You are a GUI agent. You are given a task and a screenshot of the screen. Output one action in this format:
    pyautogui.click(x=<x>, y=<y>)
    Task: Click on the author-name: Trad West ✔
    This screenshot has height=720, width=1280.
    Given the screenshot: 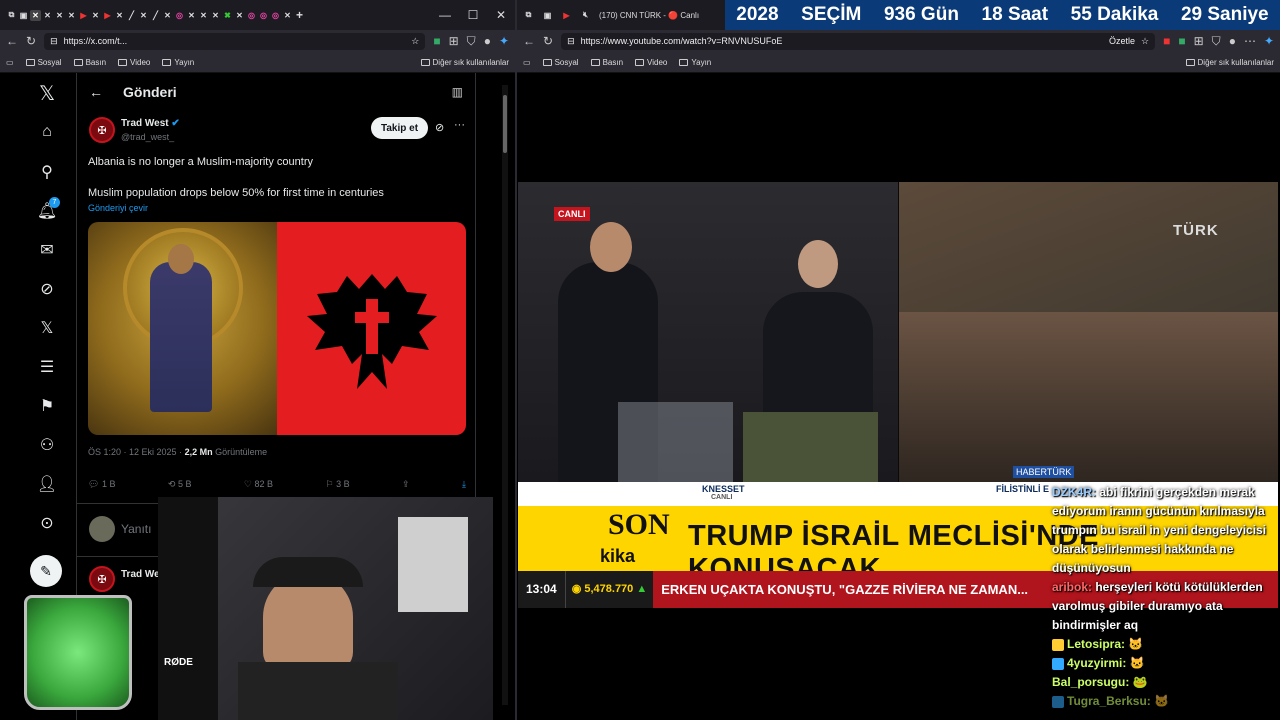 What is the action you would take?
    pyautogui.click(x=150, y=123)
    